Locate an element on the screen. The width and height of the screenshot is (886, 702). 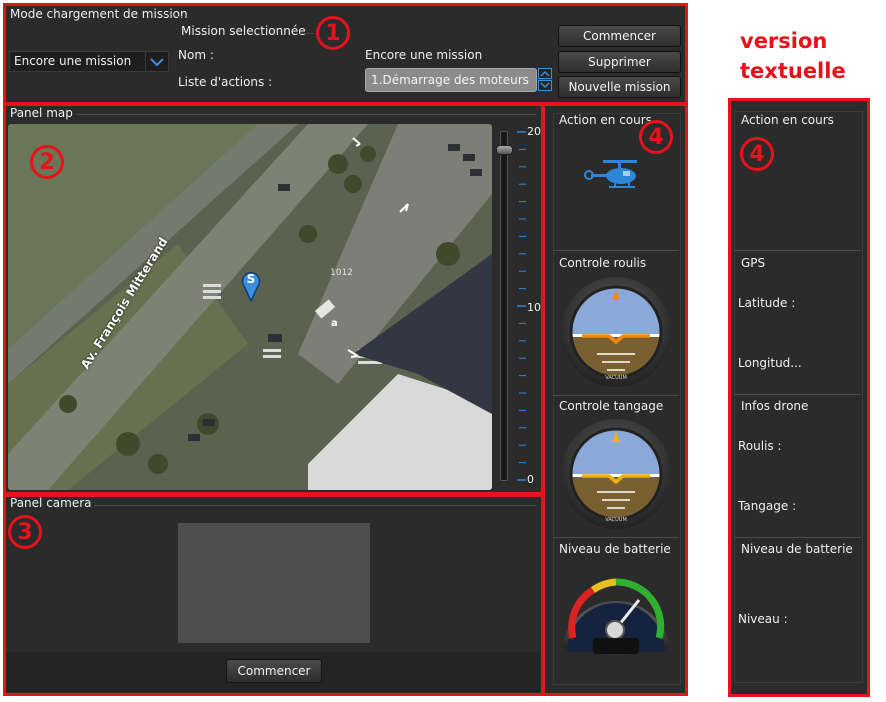
start-mission-button: Commencer is located at coordinates (619, 36).